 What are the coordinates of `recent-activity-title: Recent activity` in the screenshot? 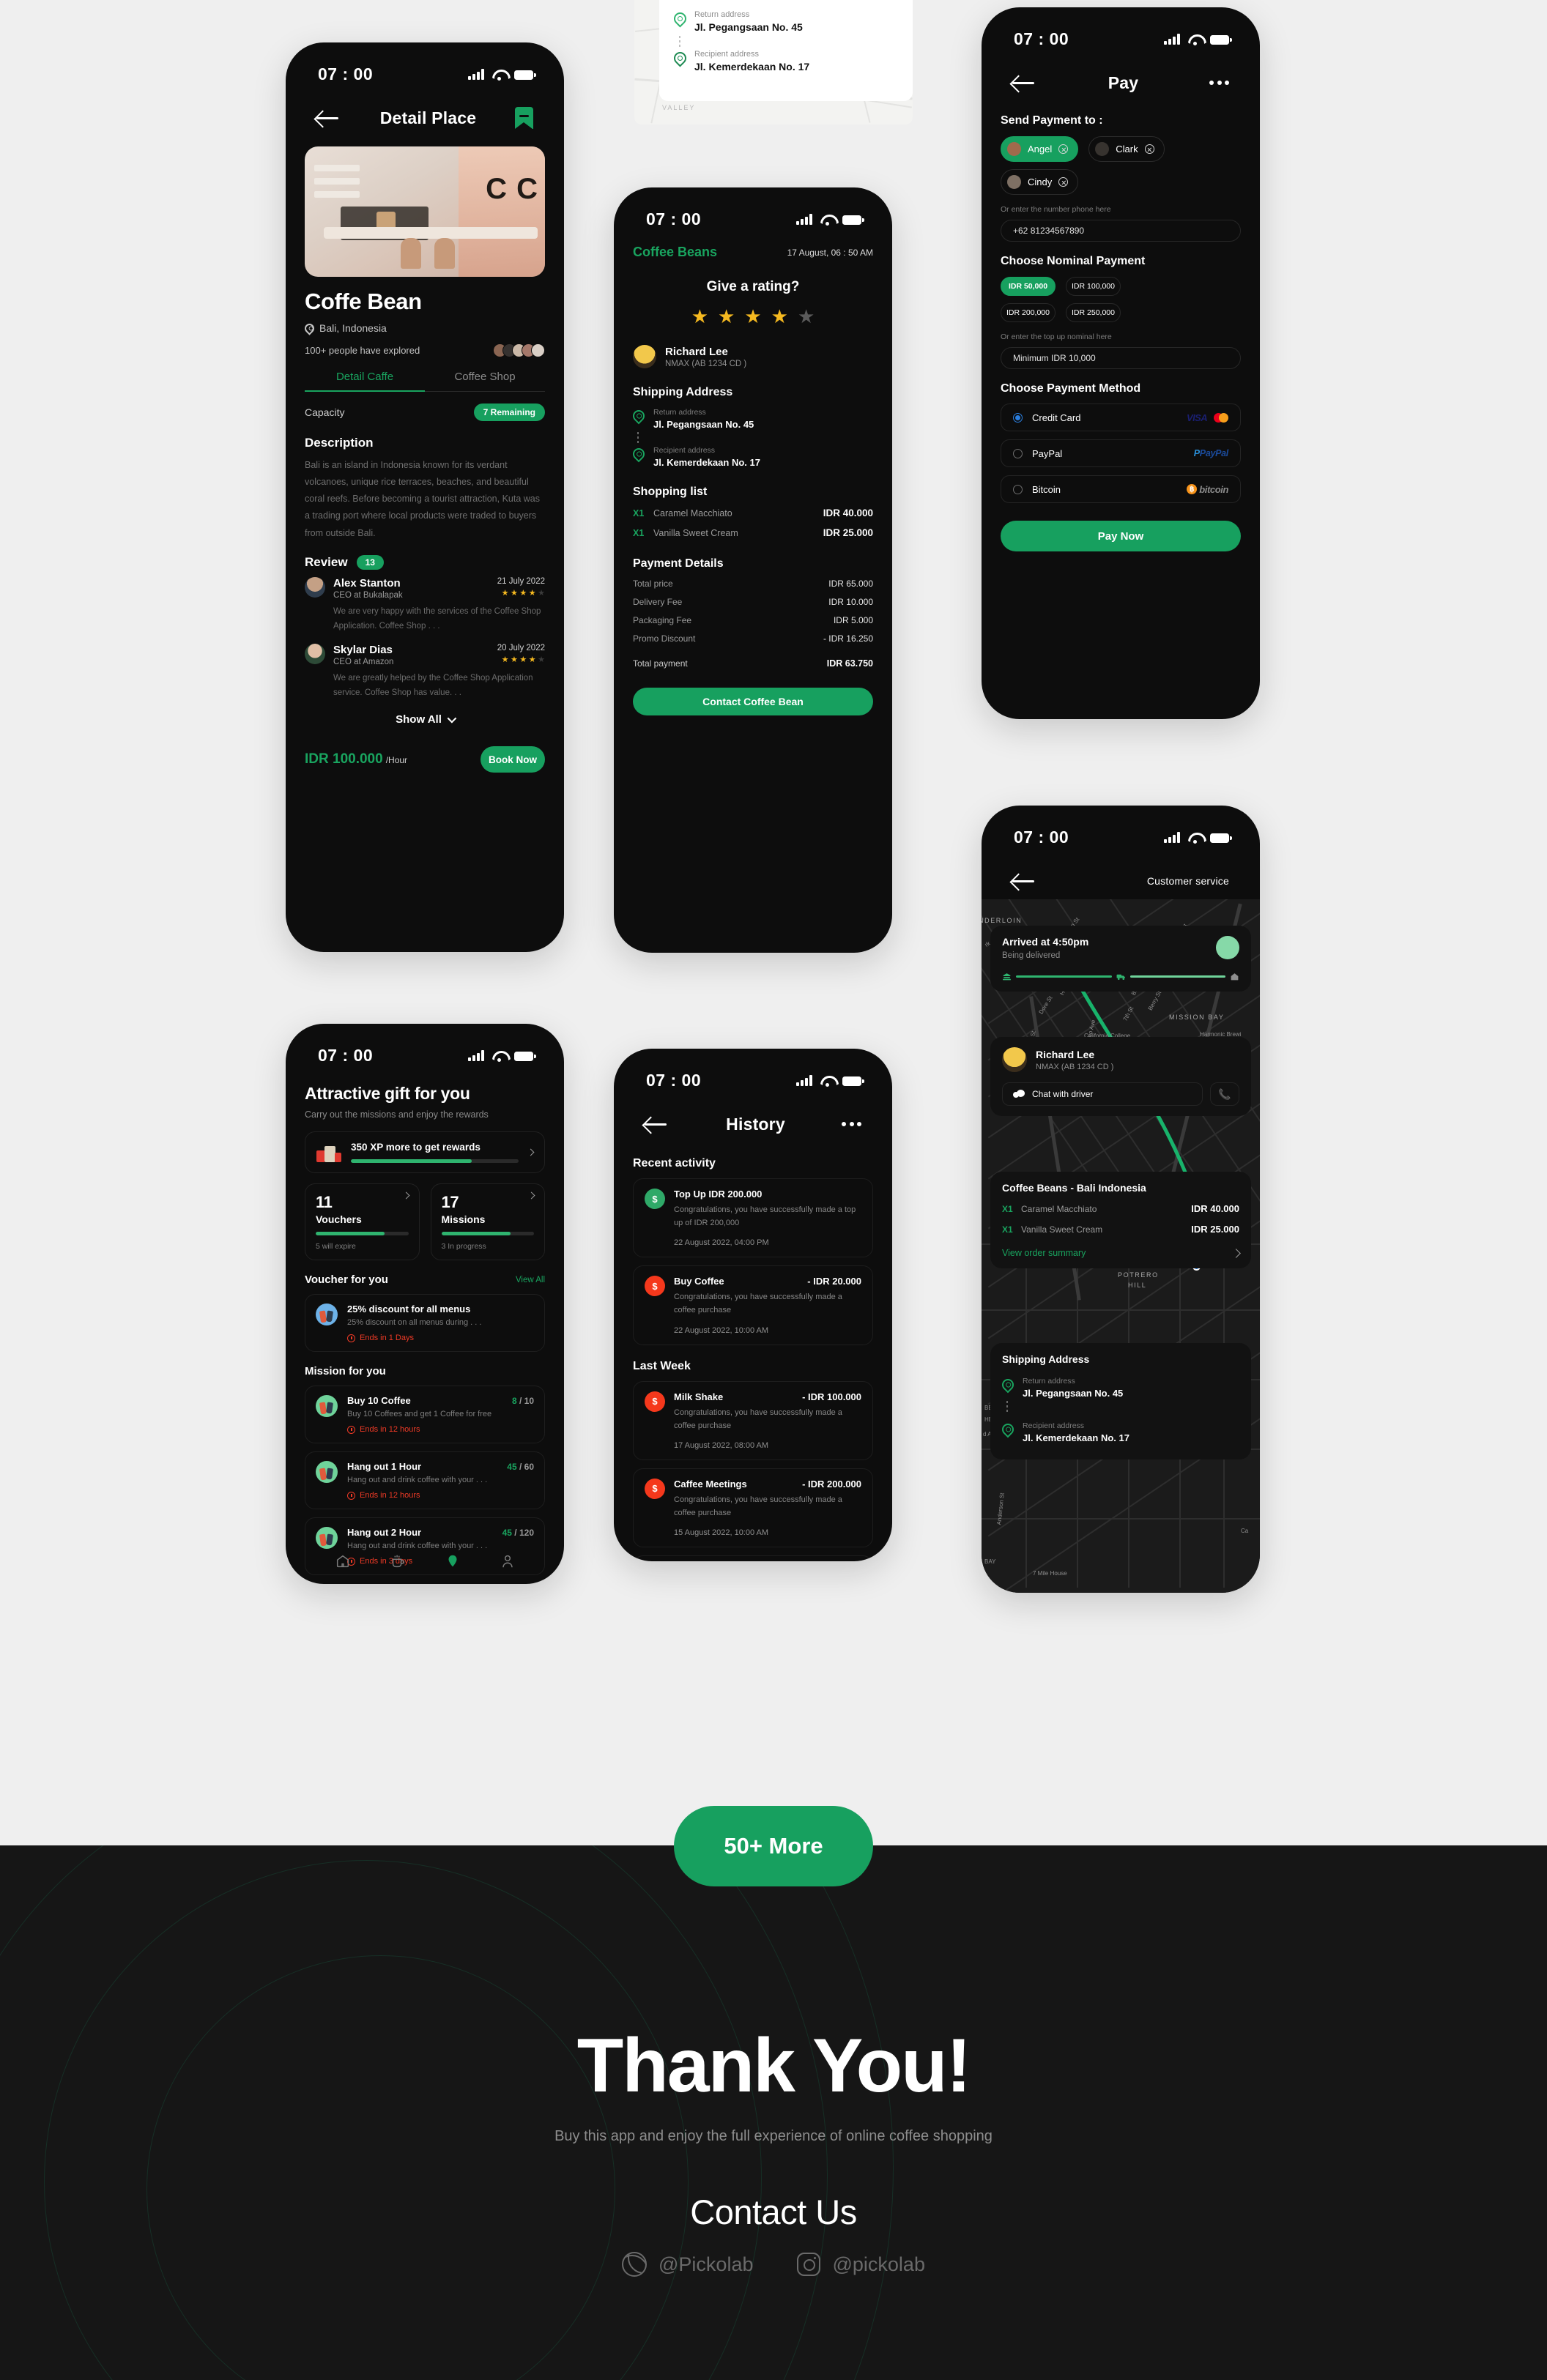 It's located at (674, 1163).